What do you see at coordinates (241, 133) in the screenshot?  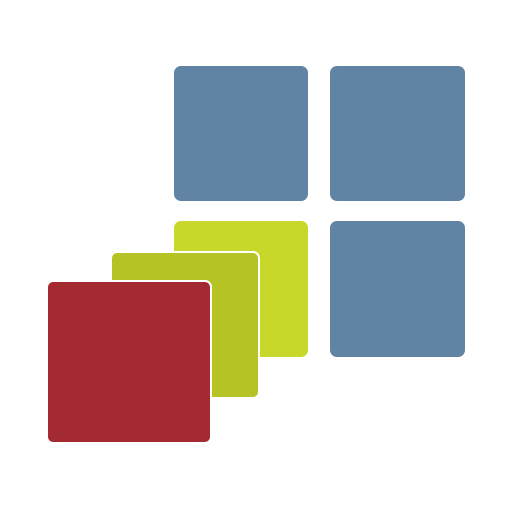 I see `blue-tile-top-left` at bounding box center [241, 133].